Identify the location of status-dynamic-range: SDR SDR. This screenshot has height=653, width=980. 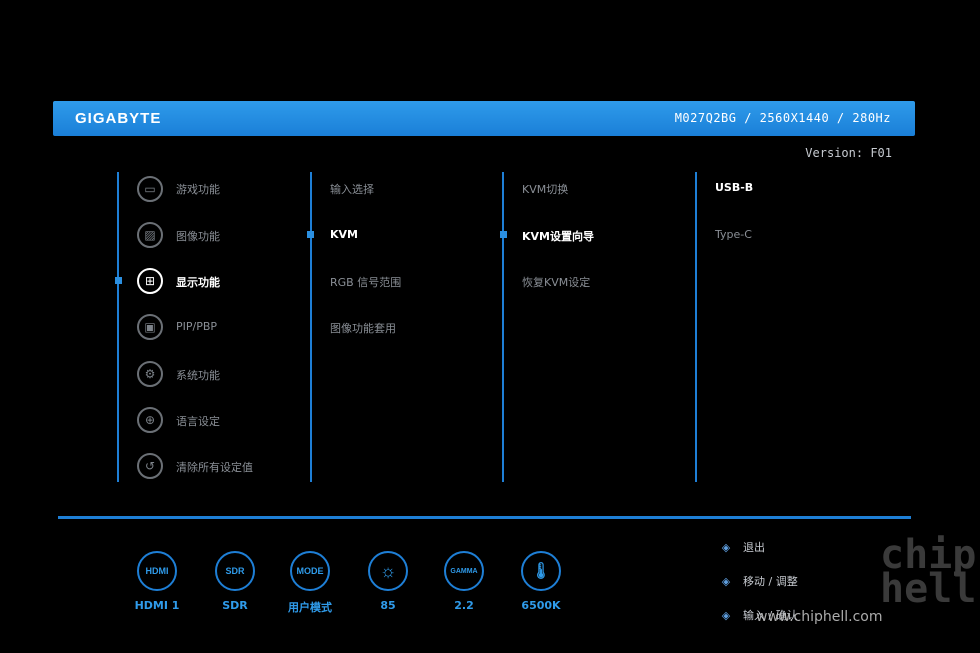
(235, 581).